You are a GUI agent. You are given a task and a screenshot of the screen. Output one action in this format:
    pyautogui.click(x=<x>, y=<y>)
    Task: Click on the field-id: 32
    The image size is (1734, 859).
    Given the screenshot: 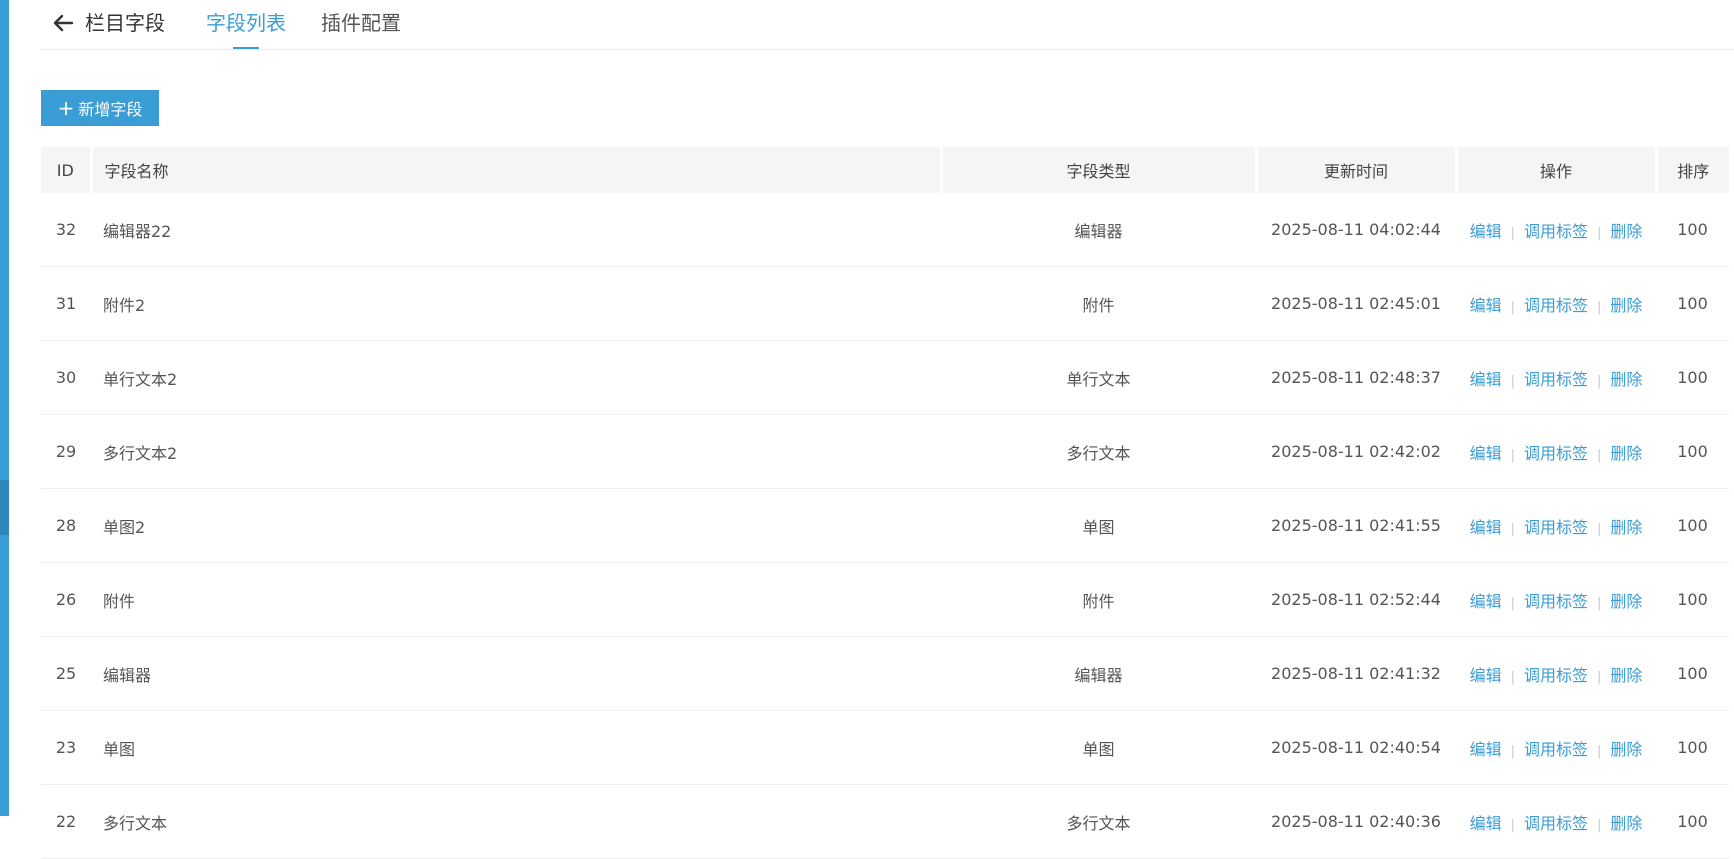 What is the action you would take?
    pyautogui.click(x=66, y=230)
    